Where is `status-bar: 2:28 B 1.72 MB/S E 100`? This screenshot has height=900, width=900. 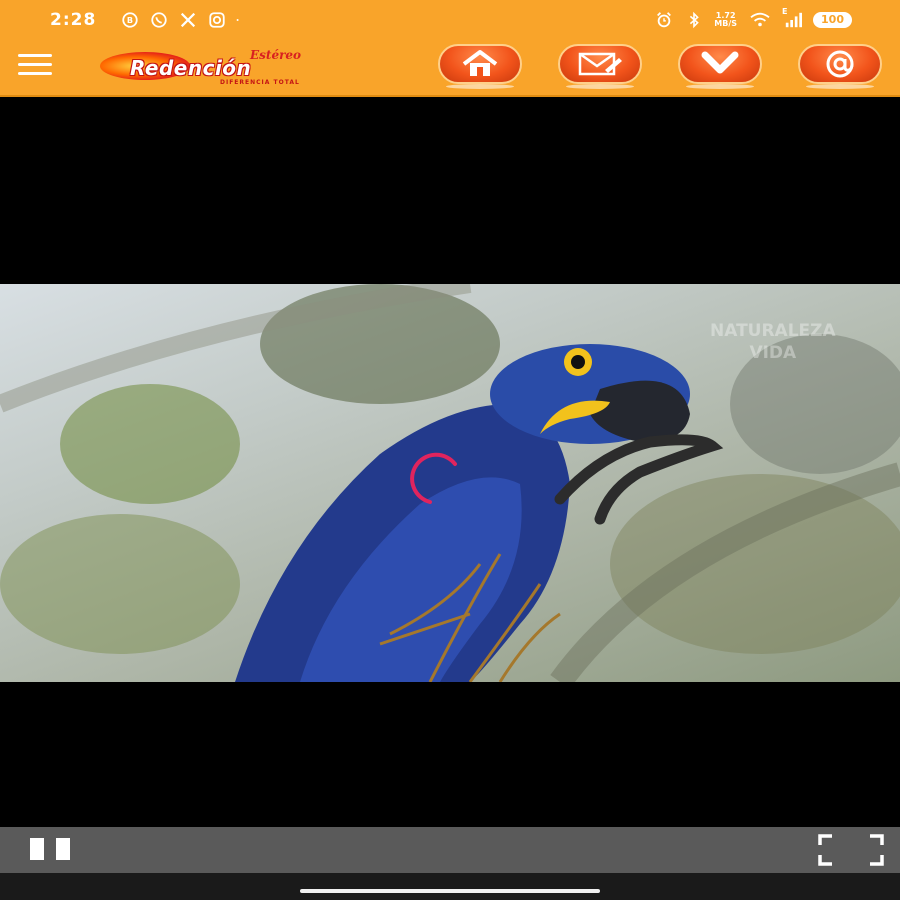
status-bar: 2:28 B 1.72 MB/S E 100 is located at coordinates (450, 20).